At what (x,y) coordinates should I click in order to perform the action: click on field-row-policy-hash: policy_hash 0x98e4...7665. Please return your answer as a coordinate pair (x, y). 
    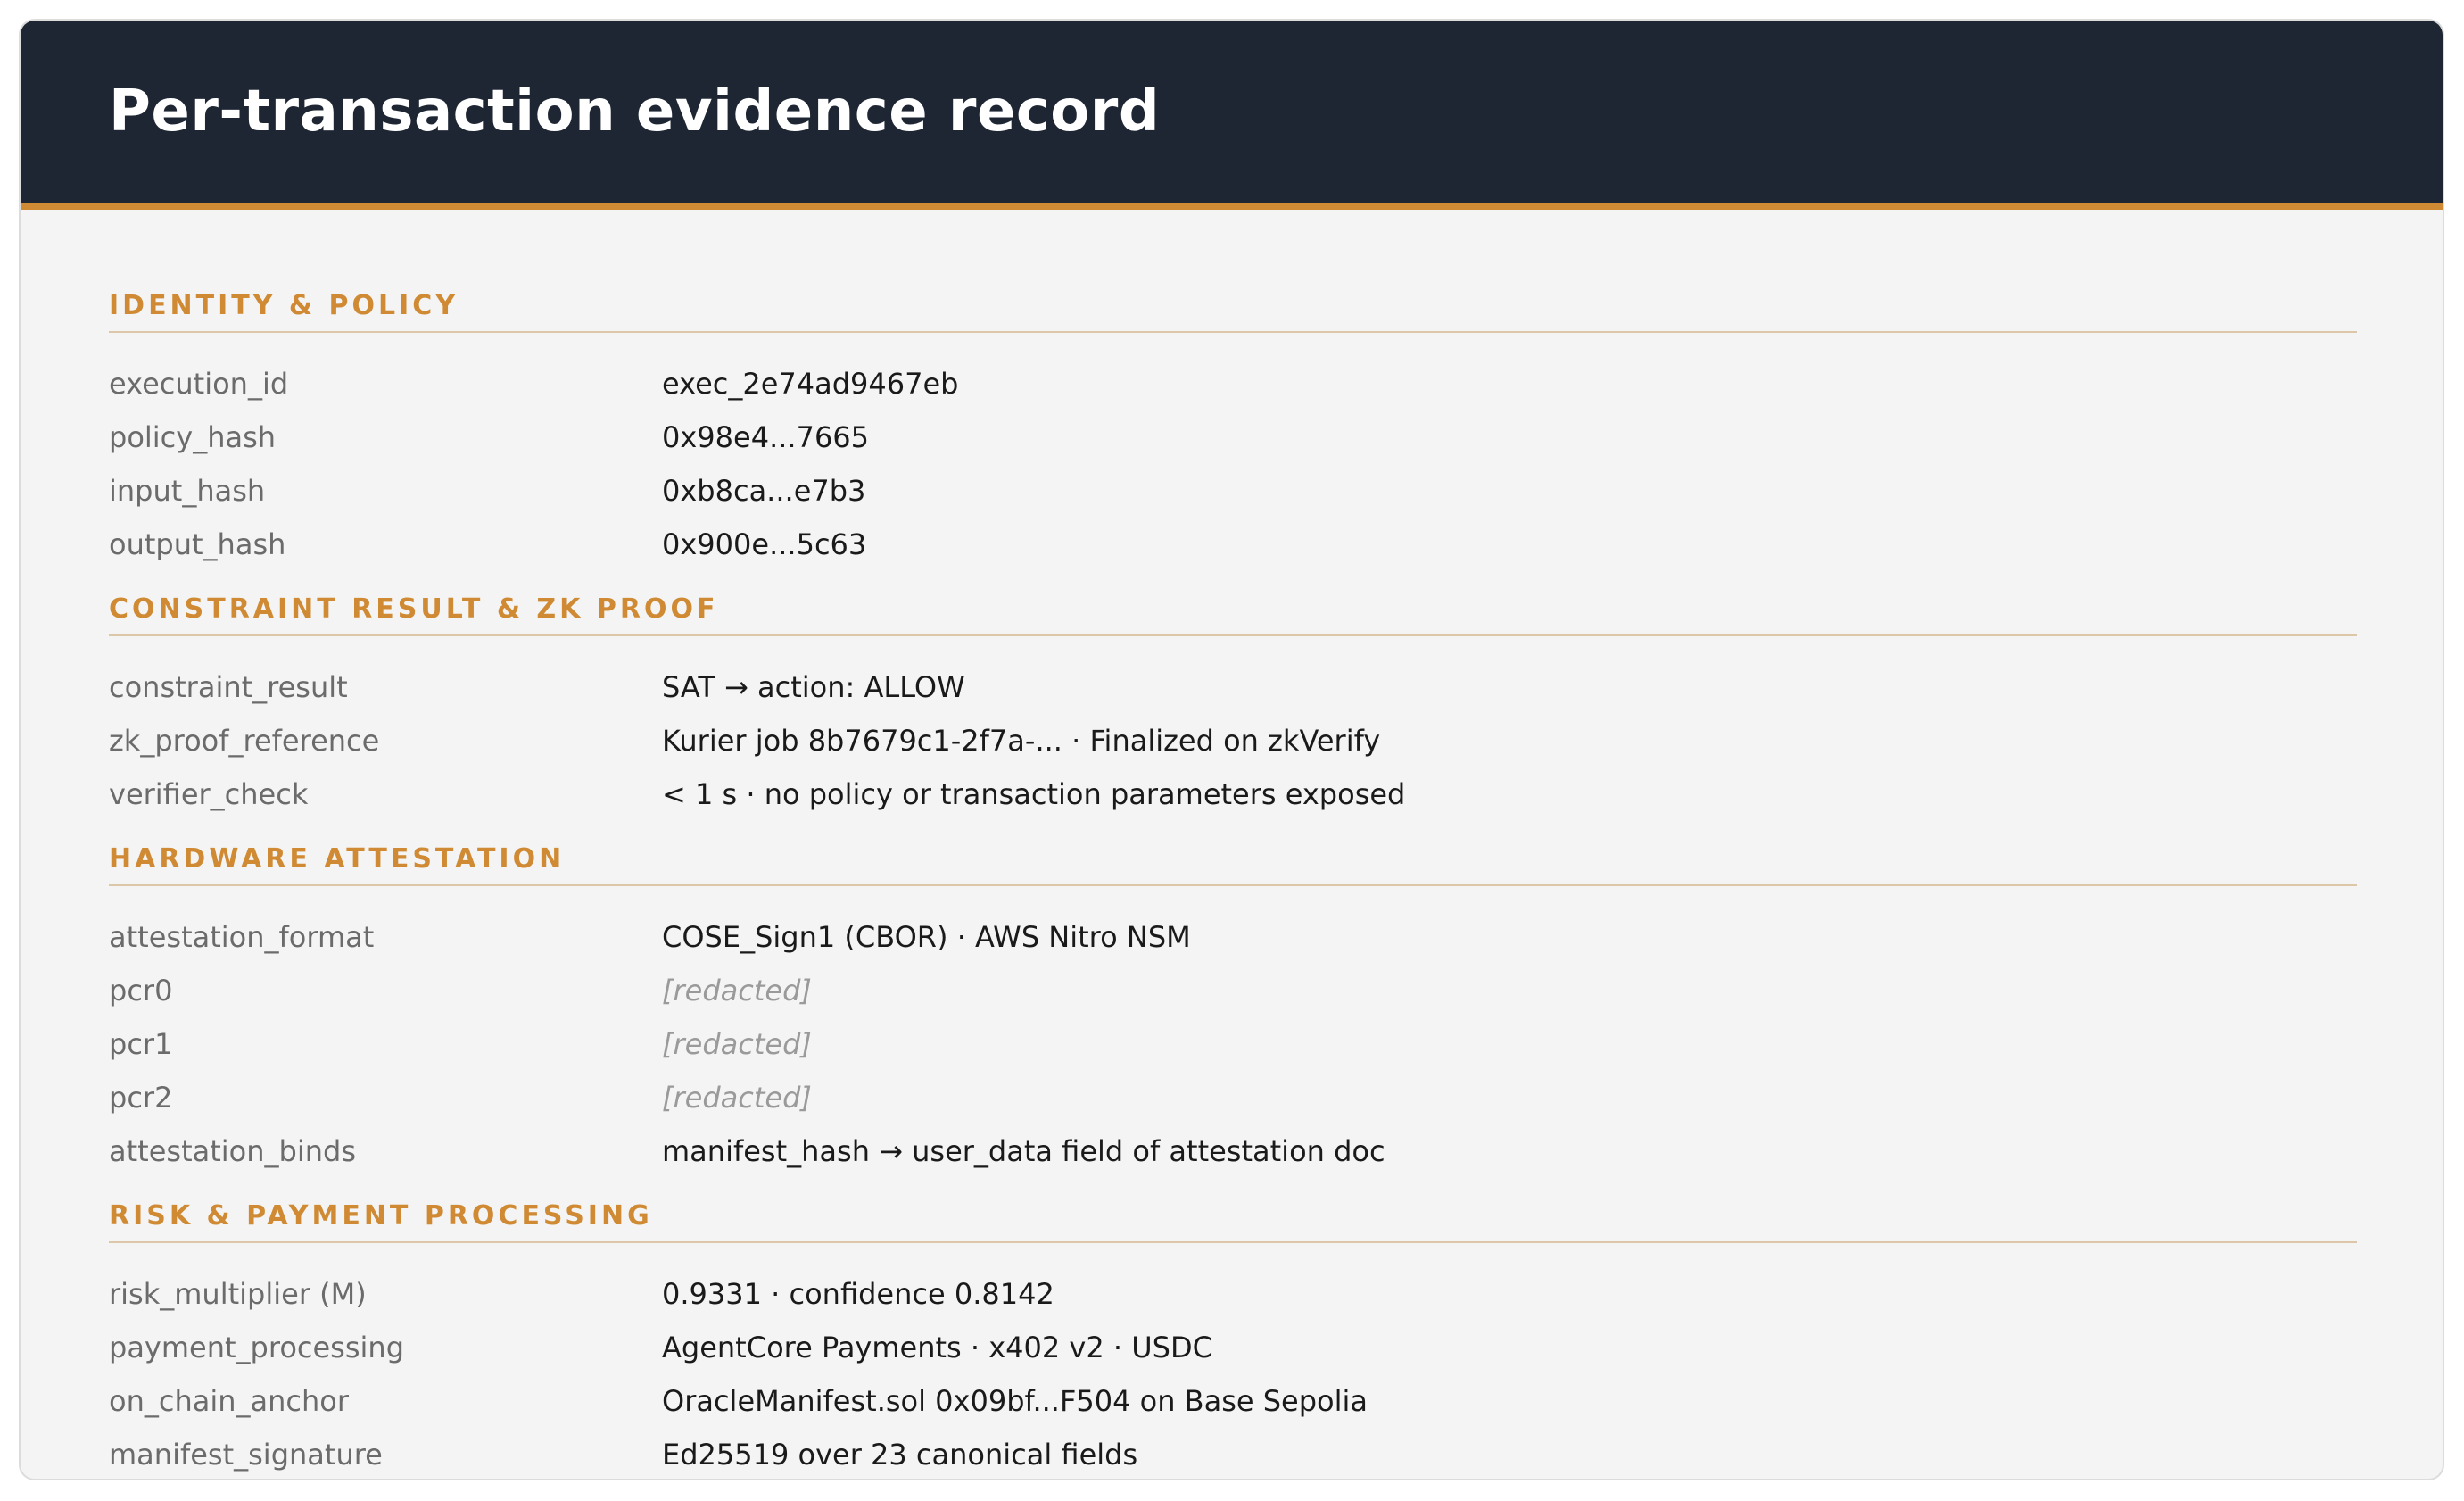
    Looking at the image, I should click on (1233, 437).